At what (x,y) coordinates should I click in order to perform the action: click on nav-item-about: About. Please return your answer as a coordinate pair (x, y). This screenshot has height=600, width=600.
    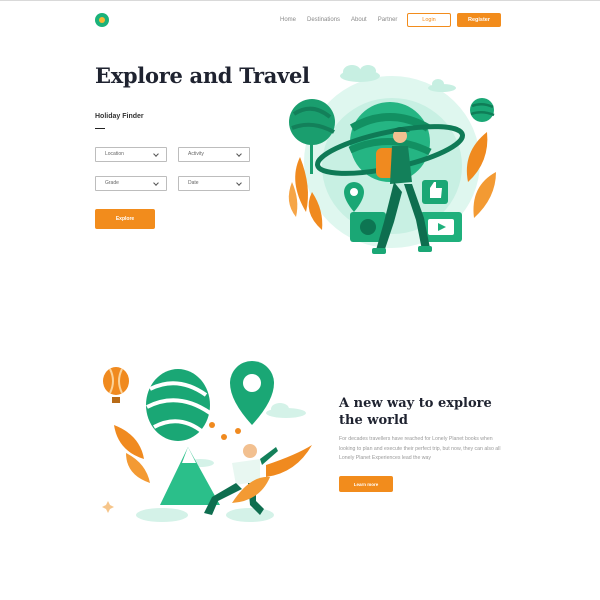
    Looking at the image, I should click on (359, 20).